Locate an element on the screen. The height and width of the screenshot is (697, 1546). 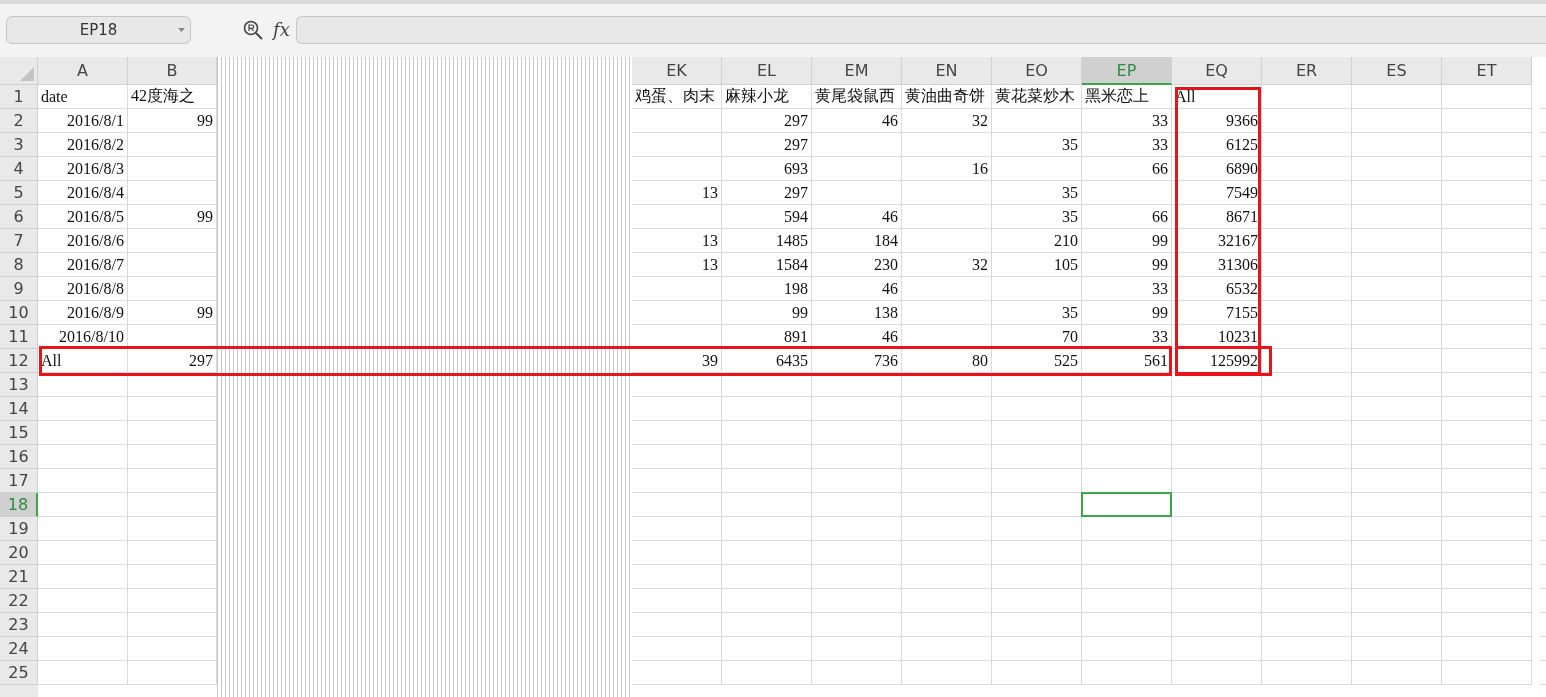
row-header: 12 is located at coordinates (19, 361).